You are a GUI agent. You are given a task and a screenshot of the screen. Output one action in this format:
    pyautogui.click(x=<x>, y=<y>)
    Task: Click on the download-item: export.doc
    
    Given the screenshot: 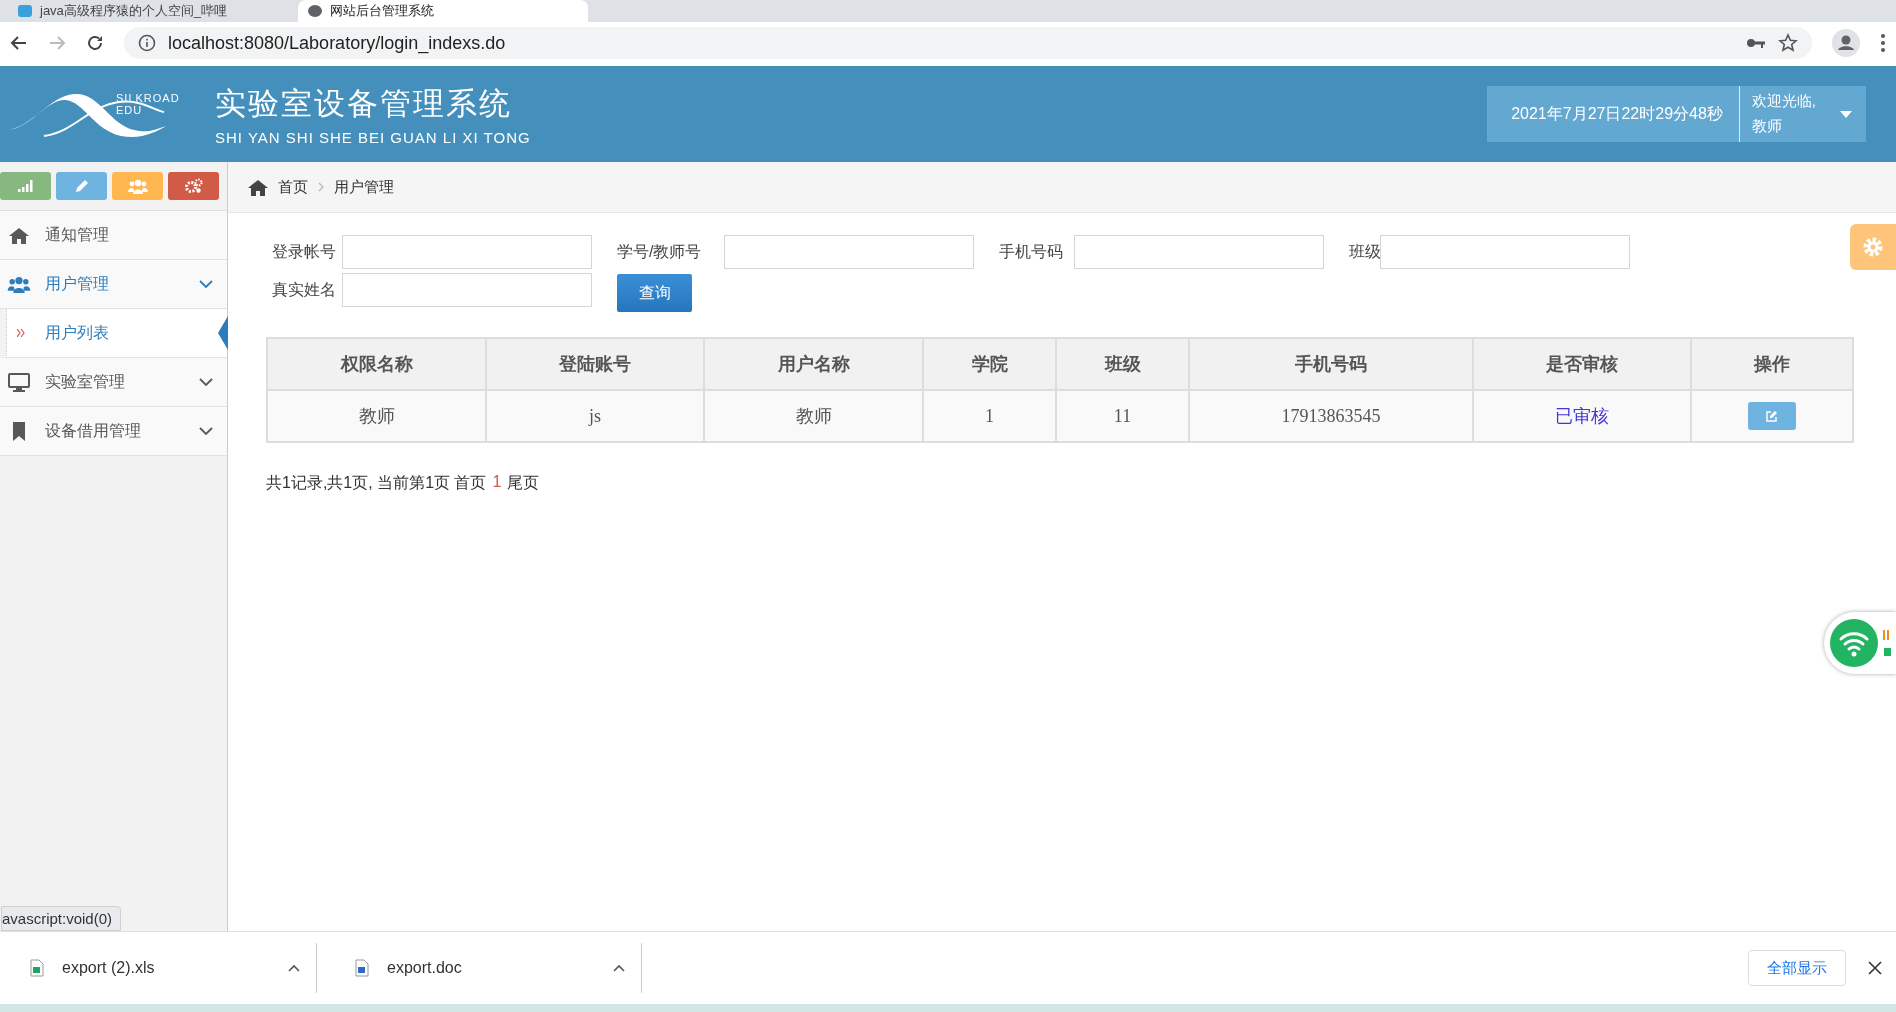 What is the action you would take?
    pyautogui.click(x=490, y=968)
    